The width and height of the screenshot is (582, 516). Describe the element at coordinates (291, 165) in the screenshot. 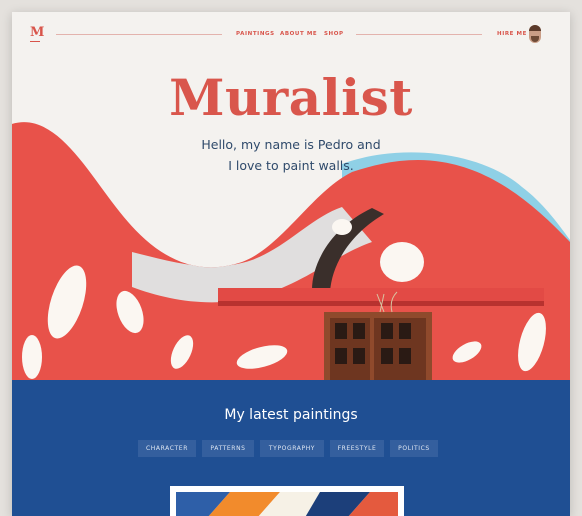

I see `tagline-line-2: I love to paint walls.` at that location.